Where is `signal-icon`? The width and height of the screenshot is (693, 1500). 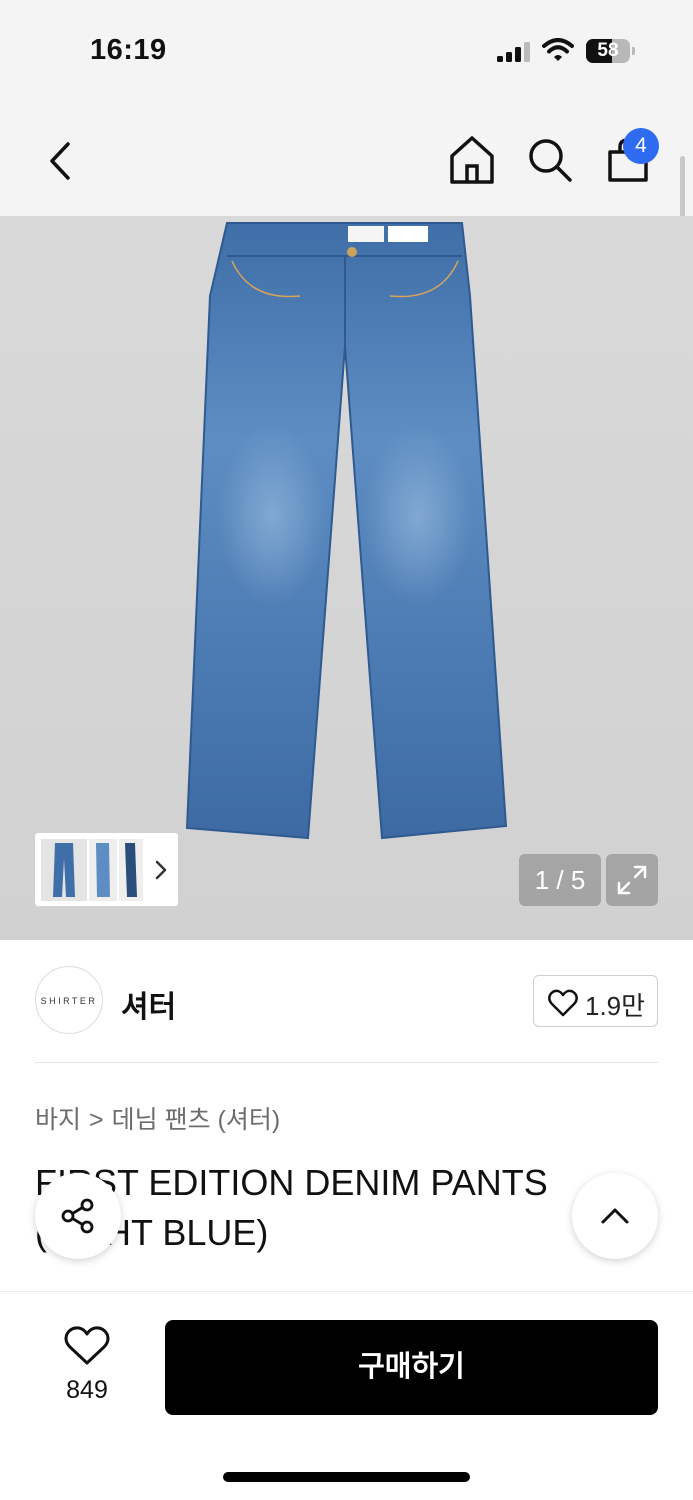
signal-icon is located at coordinates (513, 52).